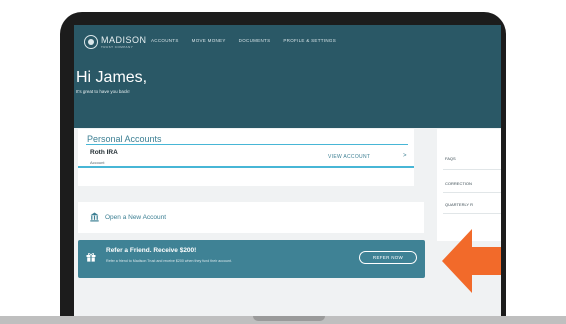 Image resolution: width=566 pixels, height=324 pixels. What do you see at coordinates (124, 139) in the screenshot?
I see `card-title: Personal Accounts` at bounding box center [124, 139].